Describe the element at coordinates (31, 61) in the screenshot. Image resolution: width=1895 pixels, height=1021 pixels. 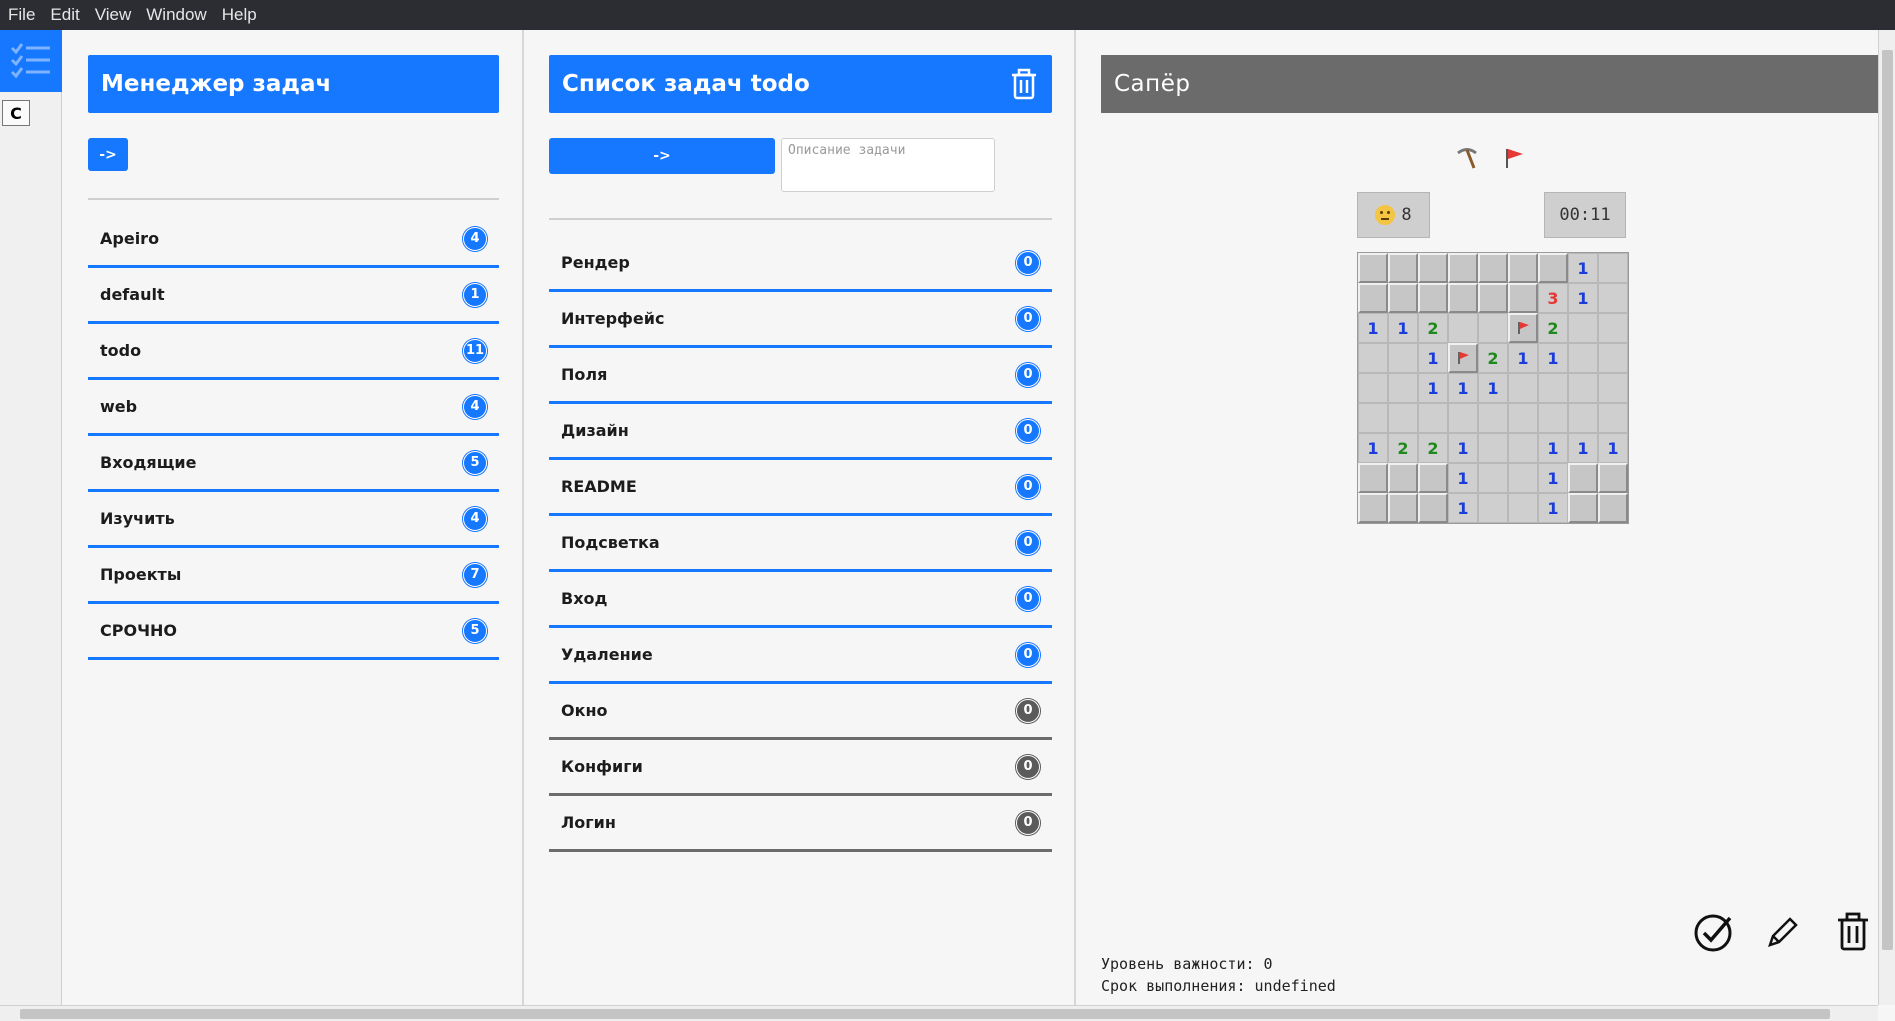
I see `task-list-icon` at that location.